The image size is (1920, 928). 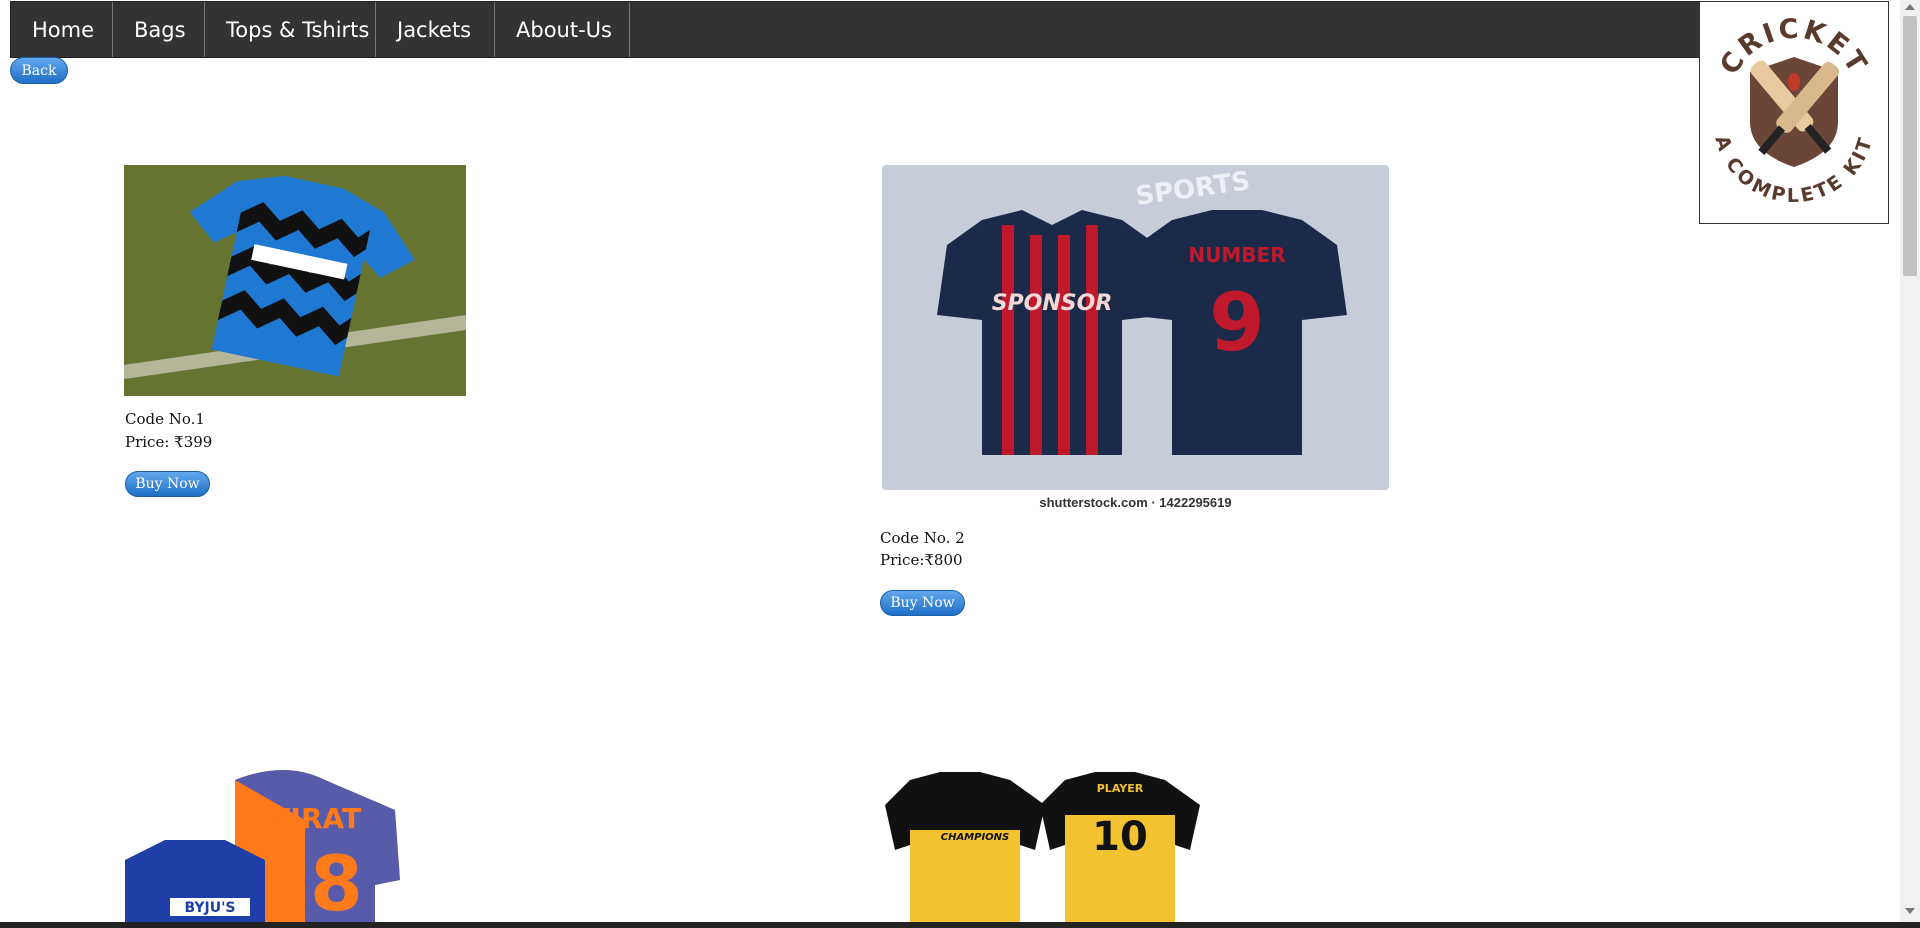 I want to click on scrollbar-thumb, so click(x=1910, y=146).